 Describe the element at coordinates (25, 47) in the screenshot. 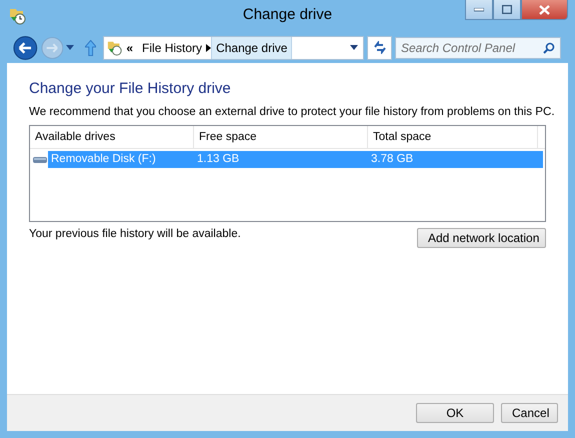

I see `back-icon` at that location.